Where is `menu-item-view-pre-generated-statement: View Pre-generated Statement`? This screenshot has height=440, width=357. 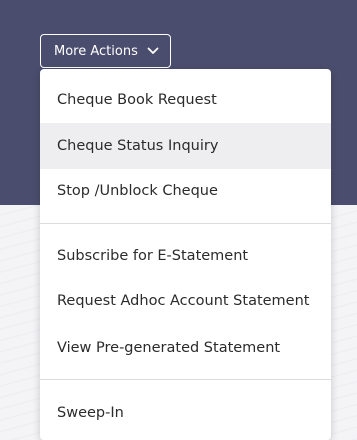 menu-item-view-pre-generated-statement: View Pre-generated Statement is located at coordinates (185, 348).